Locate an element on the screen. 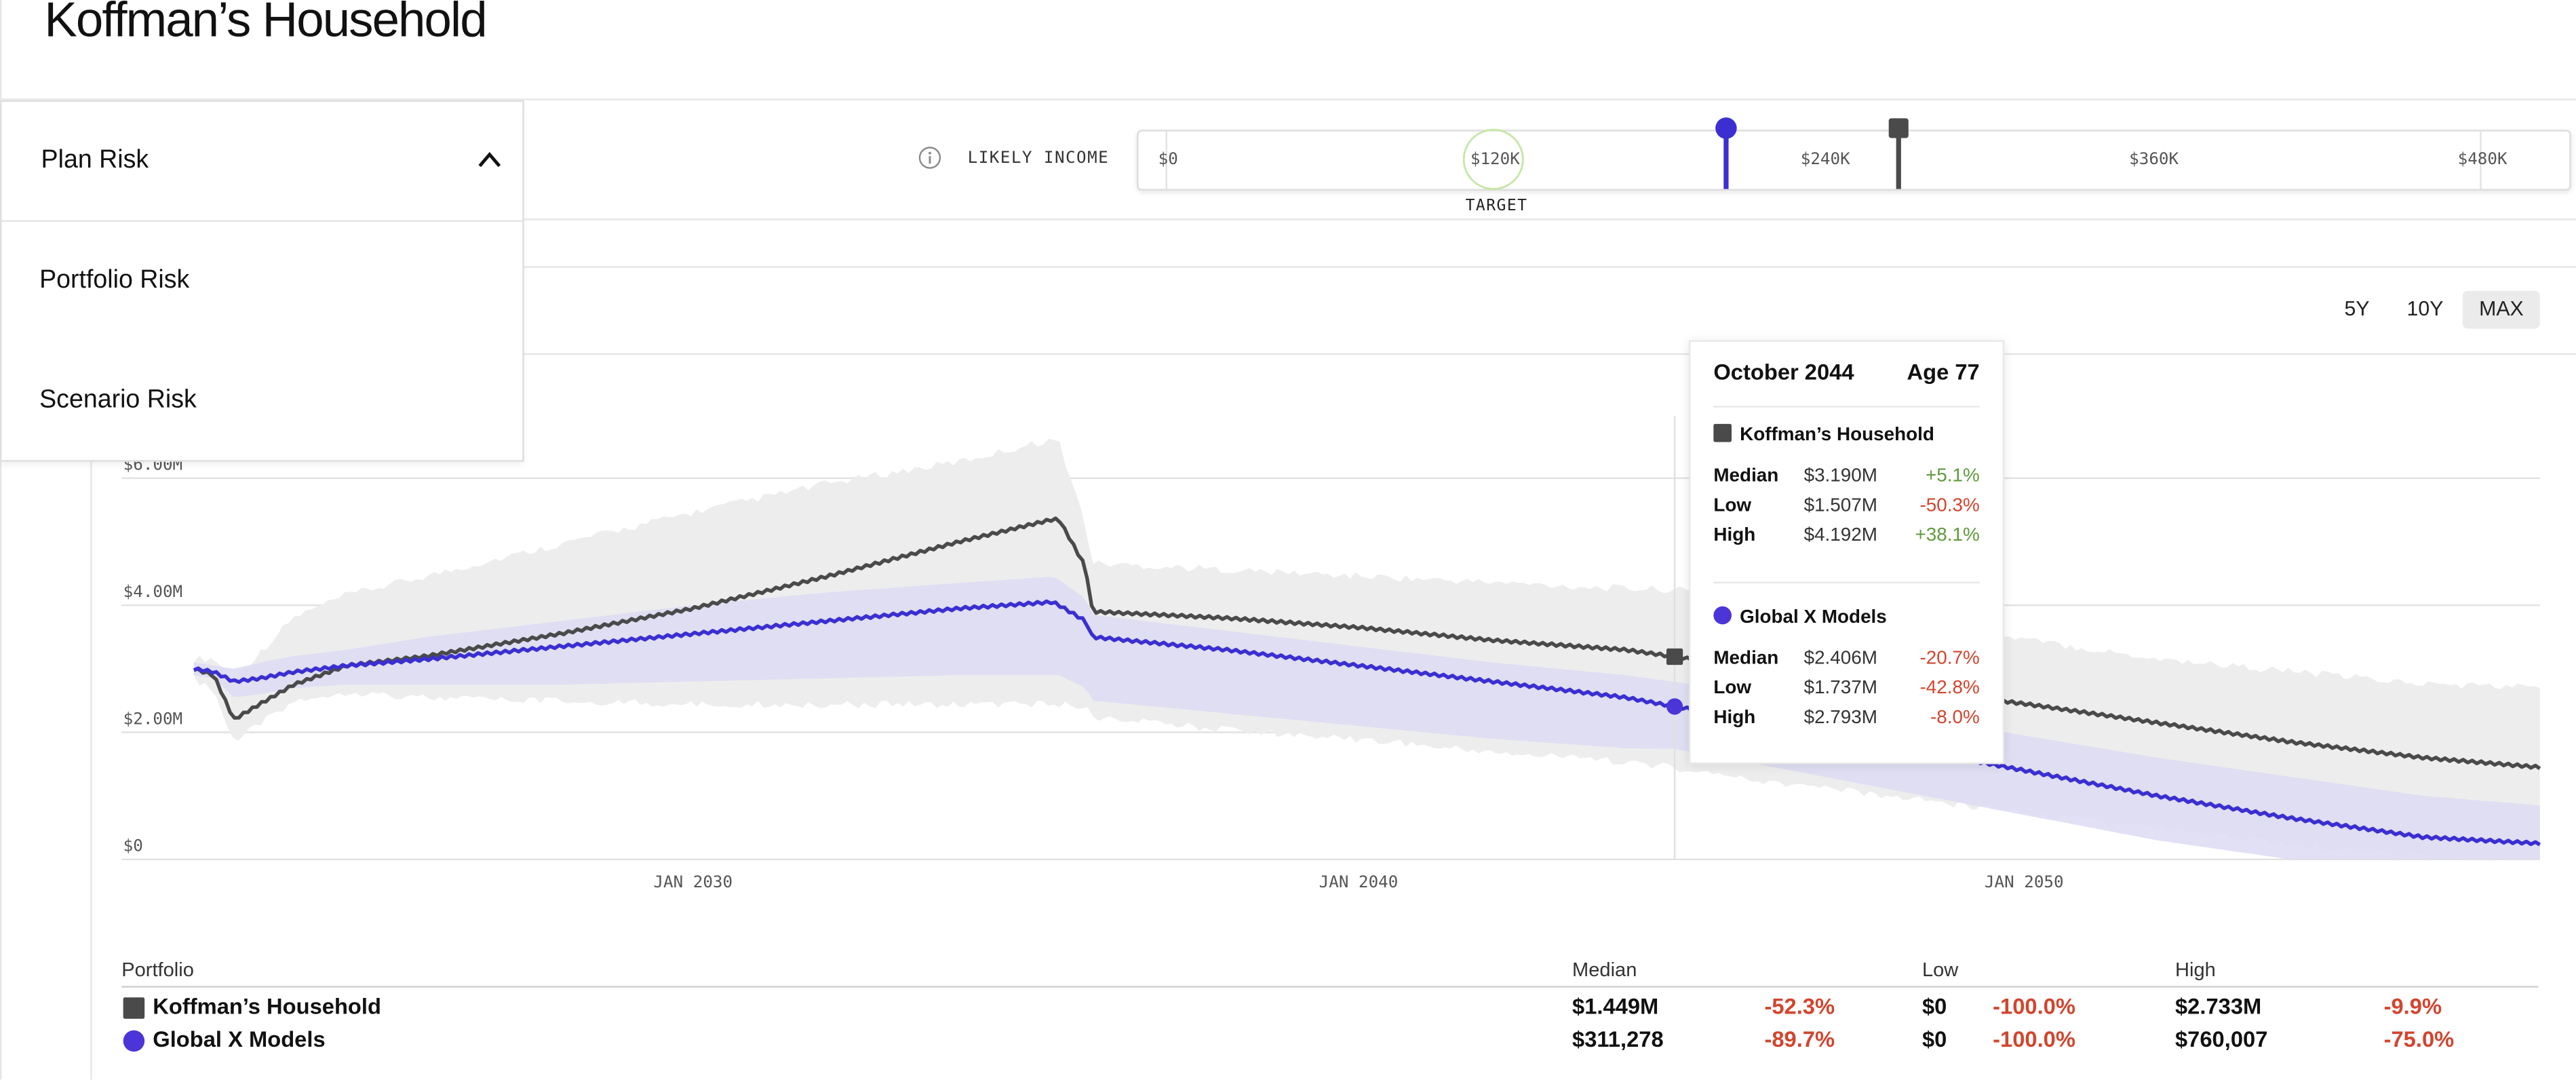  tooltip-row: Median $3.190M +5.1% is located at coordinates (1846, 480).